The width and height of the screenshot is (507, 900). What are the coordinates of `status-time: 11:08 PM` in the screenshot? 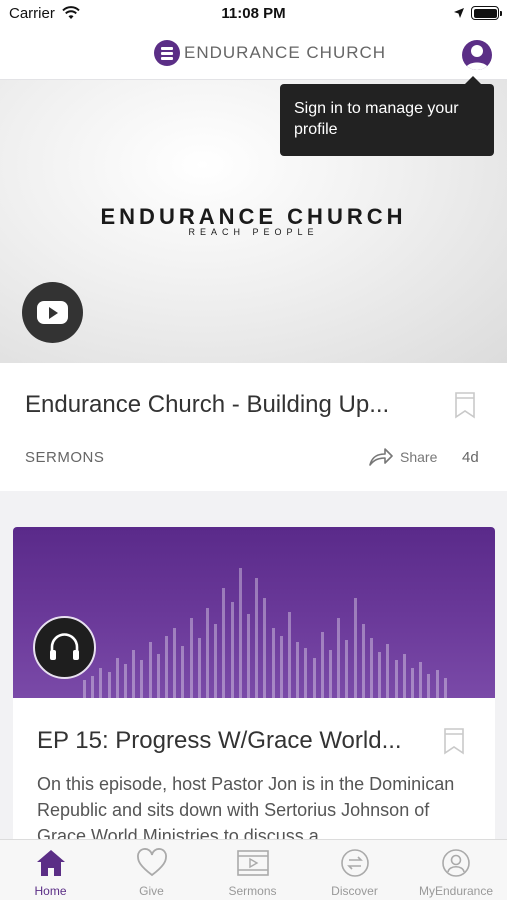 It's located at (253, 13).